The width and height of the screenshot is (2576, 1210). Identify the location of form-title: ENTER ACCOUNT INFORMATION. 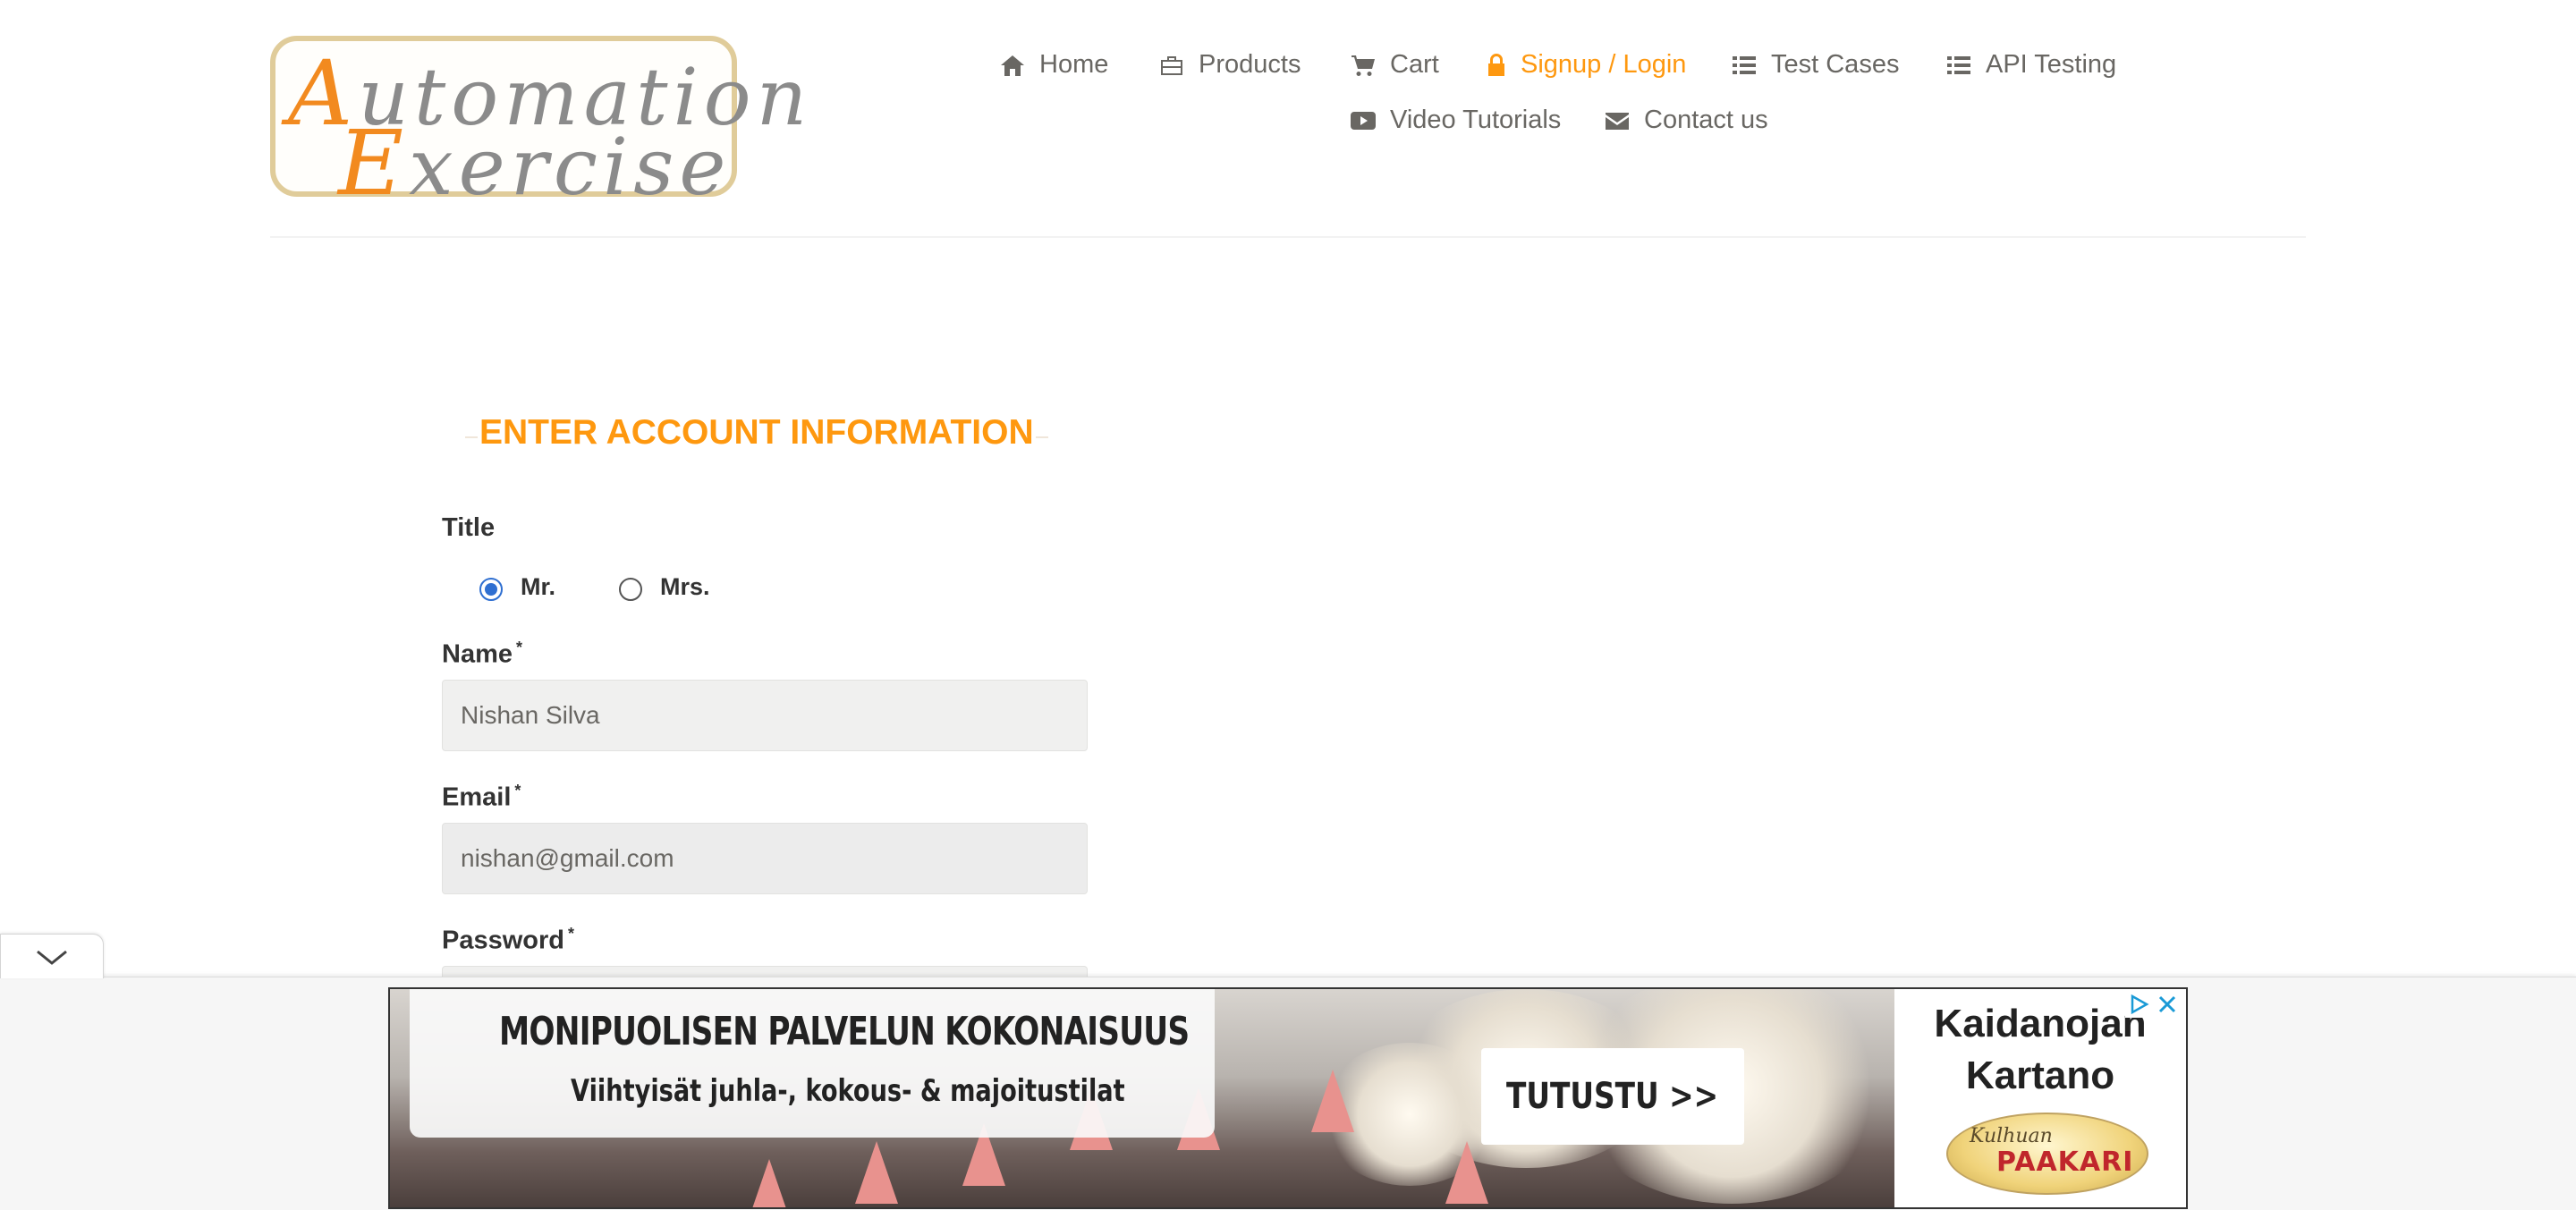
(756, 432).